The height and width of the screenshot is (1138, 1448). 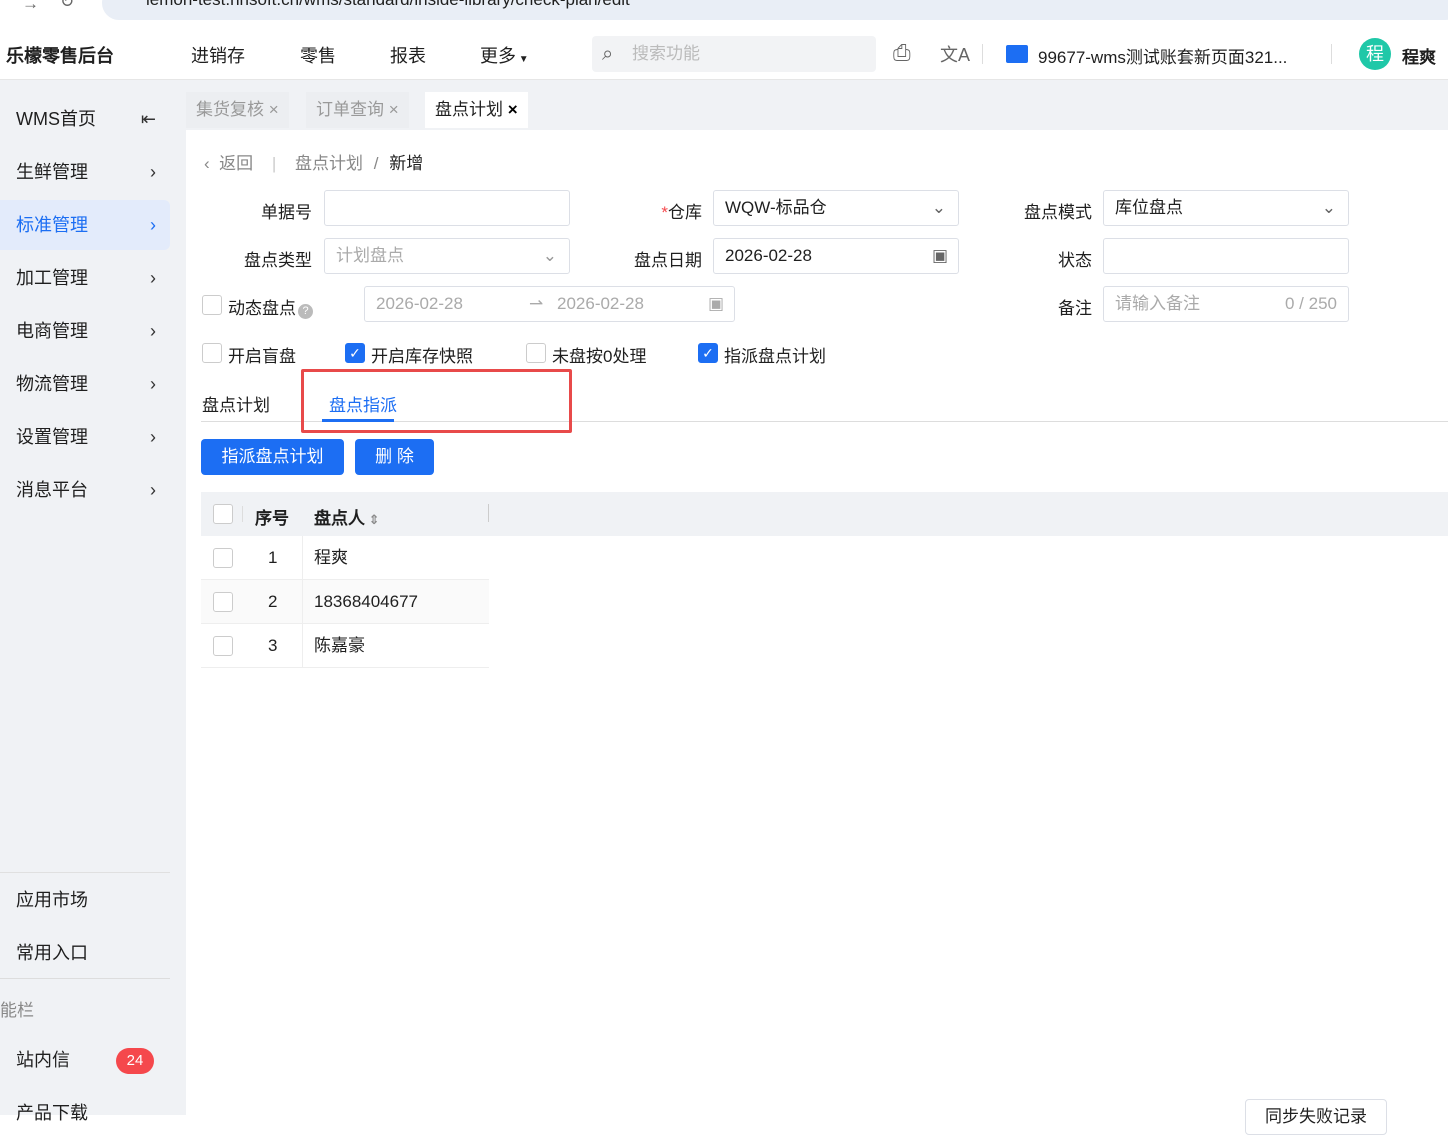 I want to click on dynamic-checkbox, so click(x=212, y=305).